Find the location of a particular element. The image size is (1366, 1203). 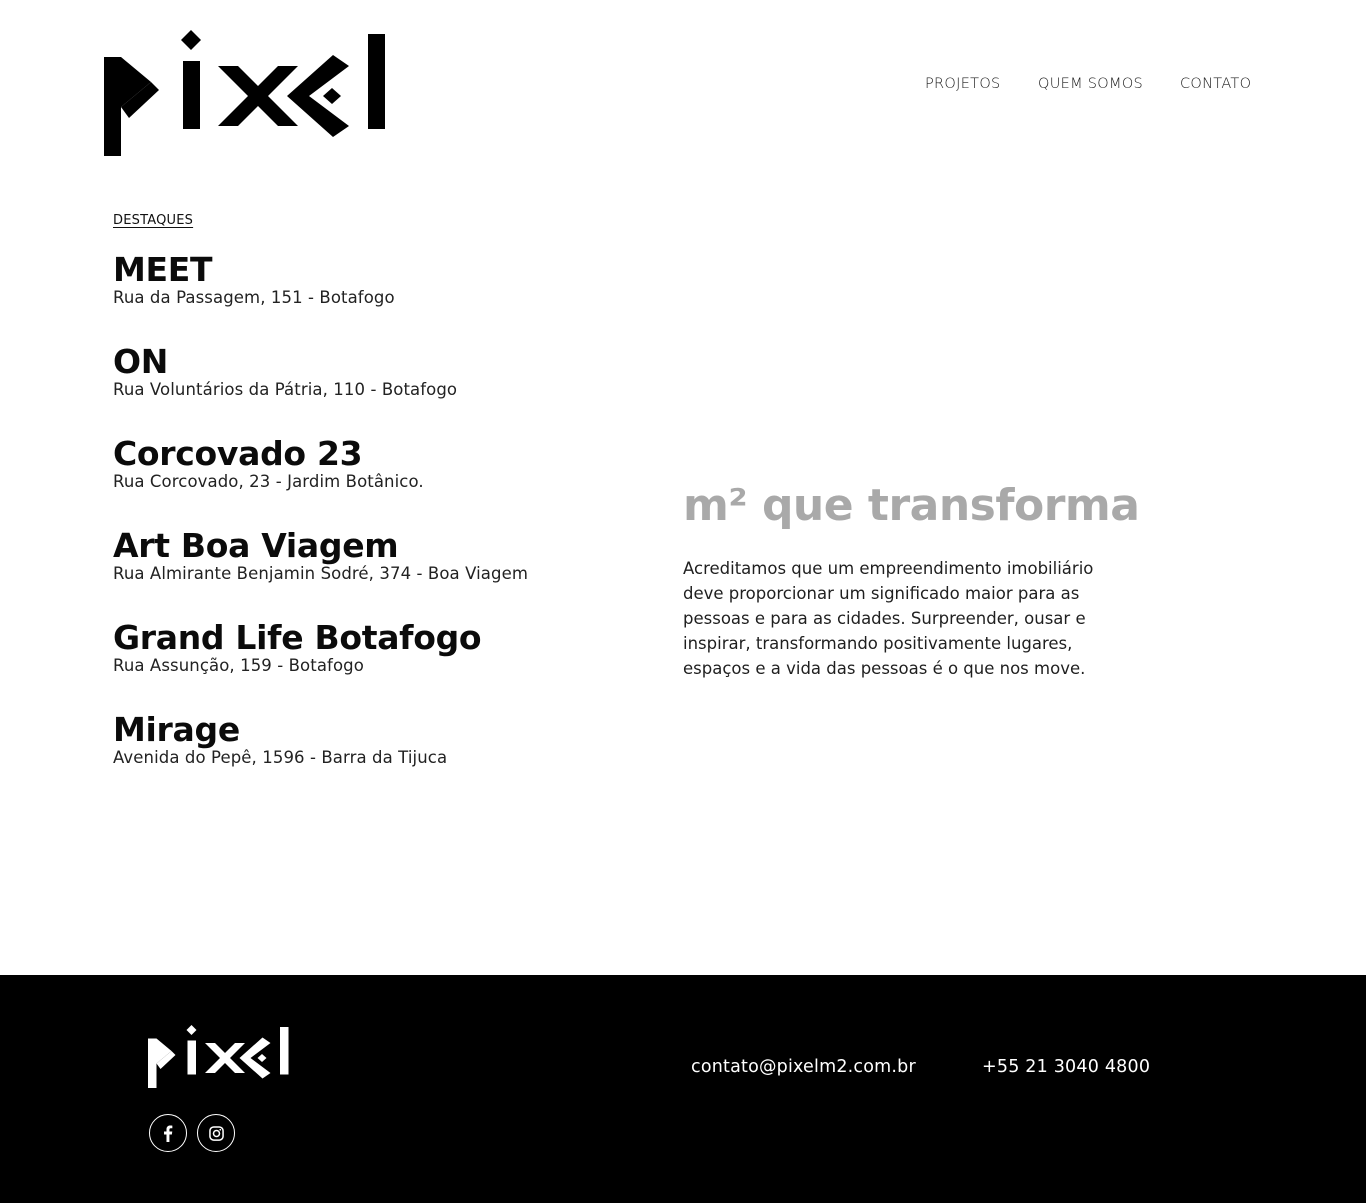

project-item: MEET Rua da Passagem, 151 - Botafogo is located at coordinates (373, 280).